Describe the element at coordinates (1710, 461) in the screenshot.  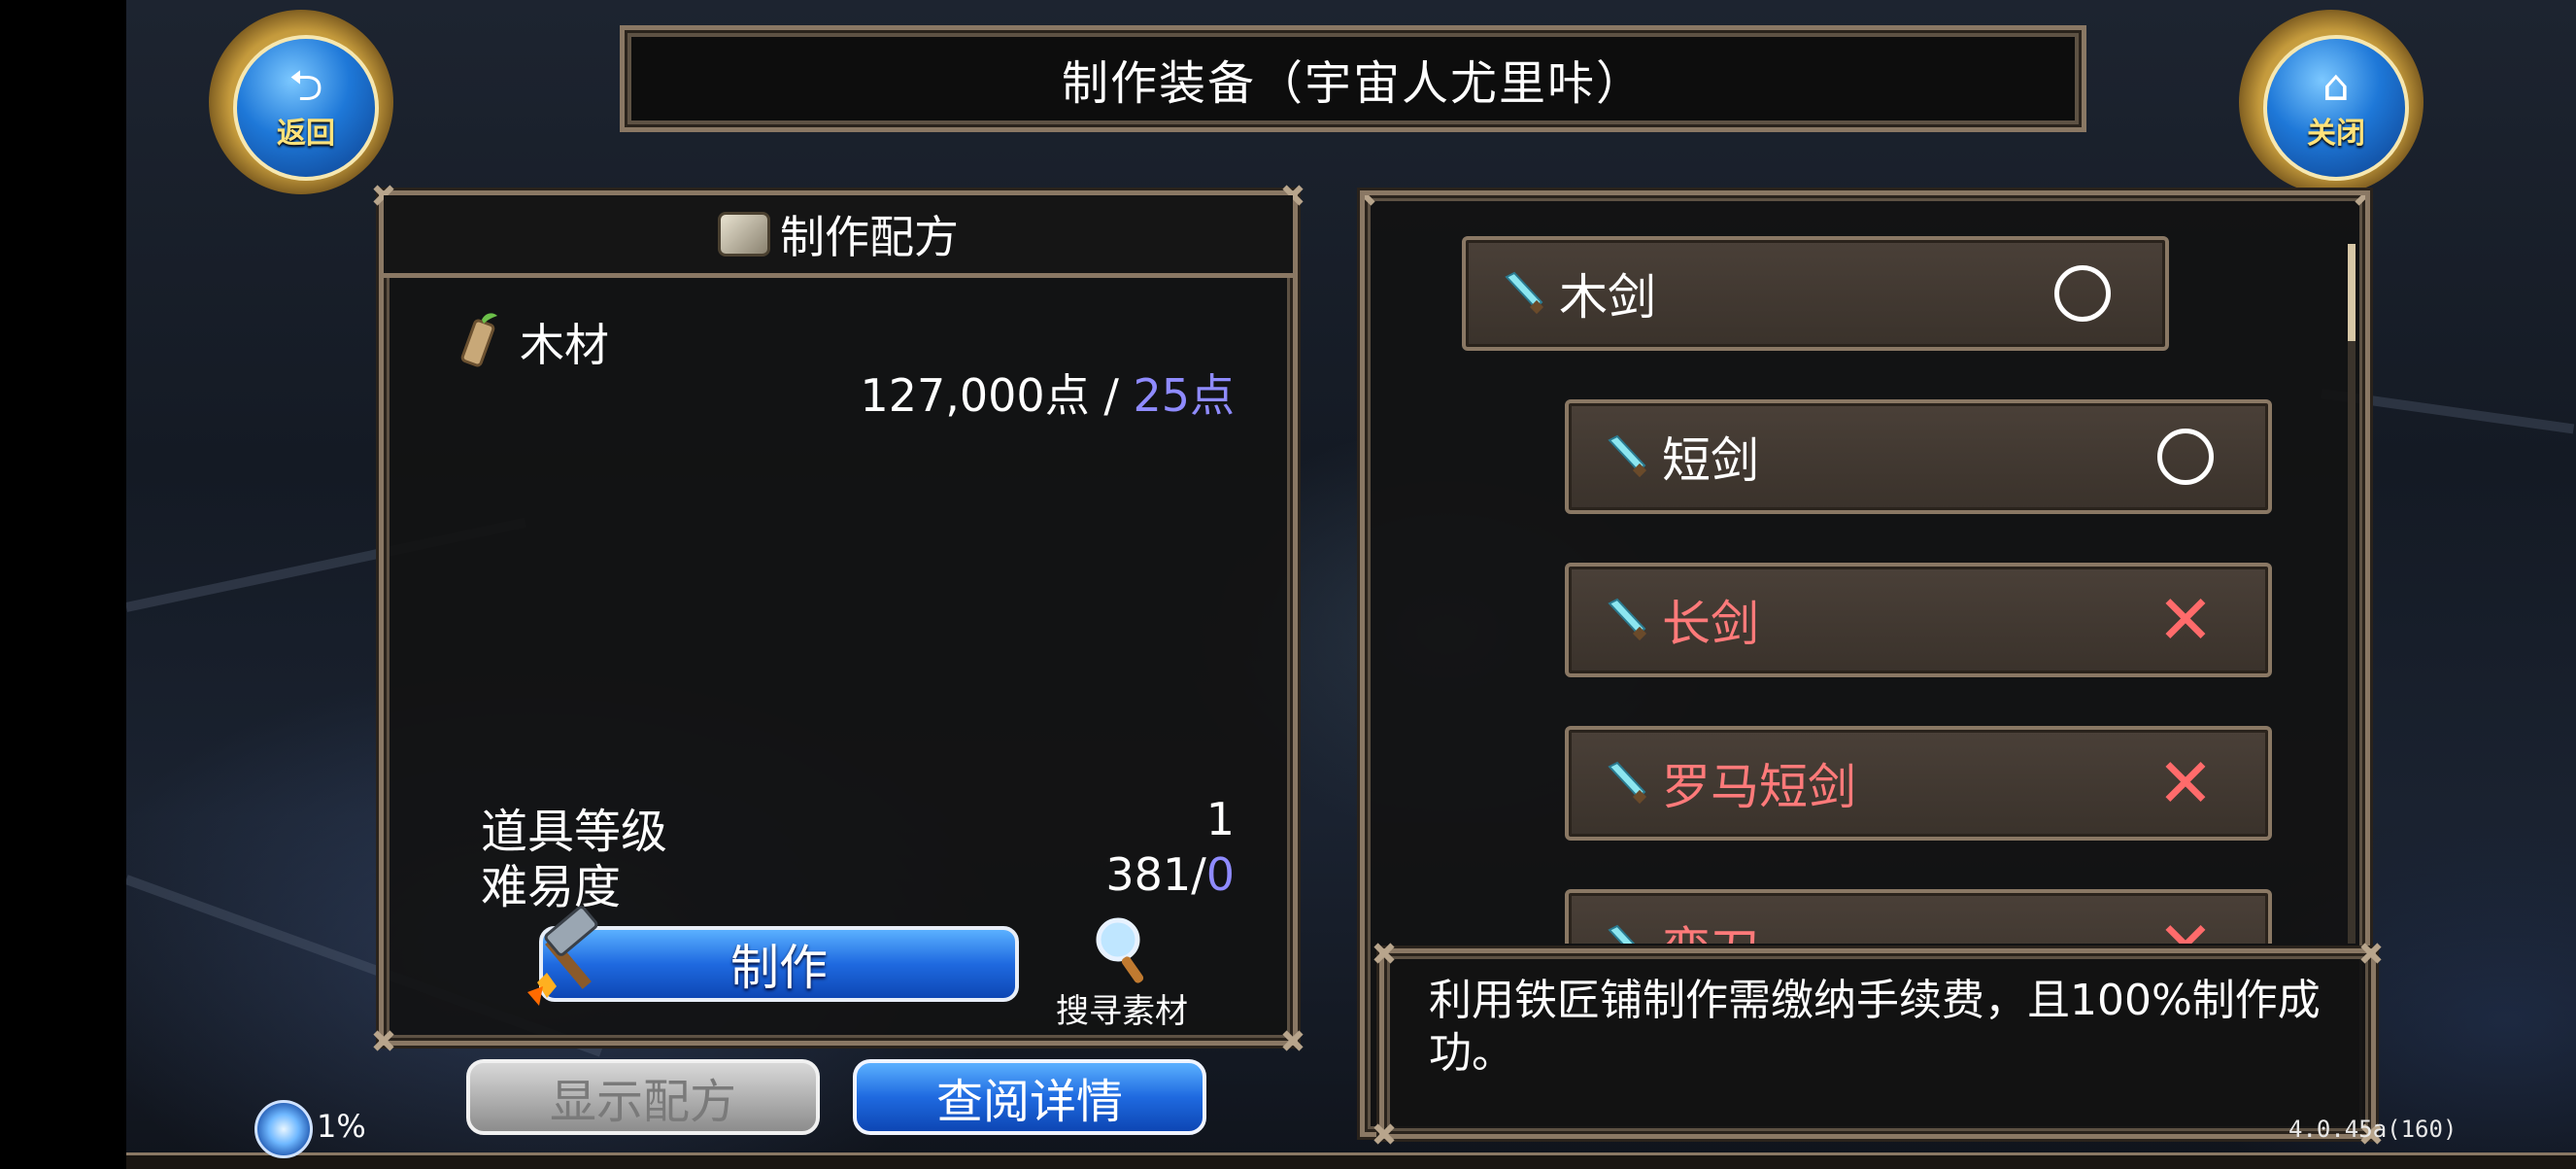
I see `item-name: 短剑` at that location.